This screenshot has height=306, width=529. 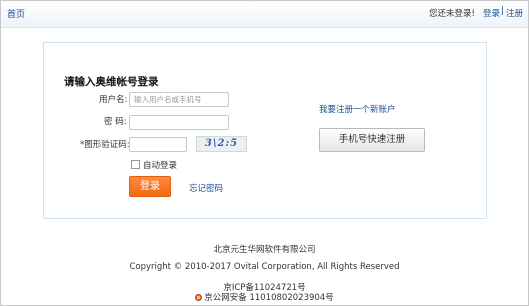 I want to click on footer-police-text: 京公网安备 11010802023904号, so click(x=269, y=298).